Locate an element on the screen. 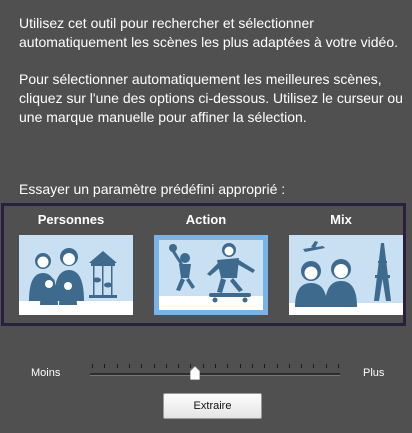 The width and height of the screenshot is (412, 433). slider-min-label: Moins is located at coordinates (46, 373).